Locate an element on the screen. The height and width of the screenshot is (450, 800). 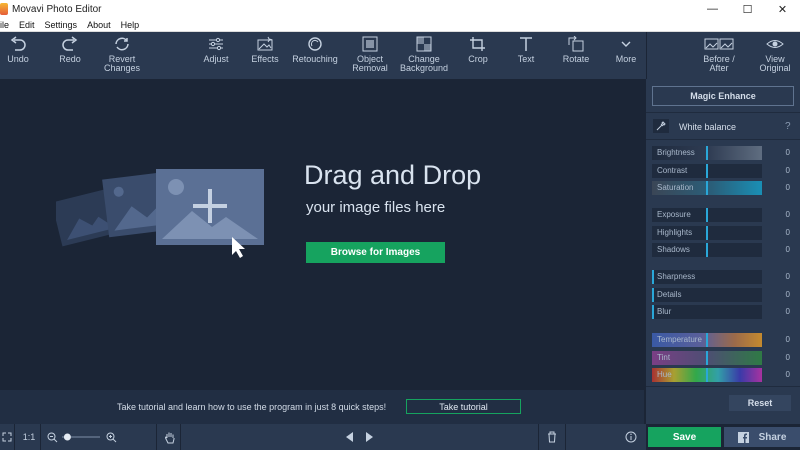
magic-enhance-button: Magic Enhance is located at coordinates (723, 96).